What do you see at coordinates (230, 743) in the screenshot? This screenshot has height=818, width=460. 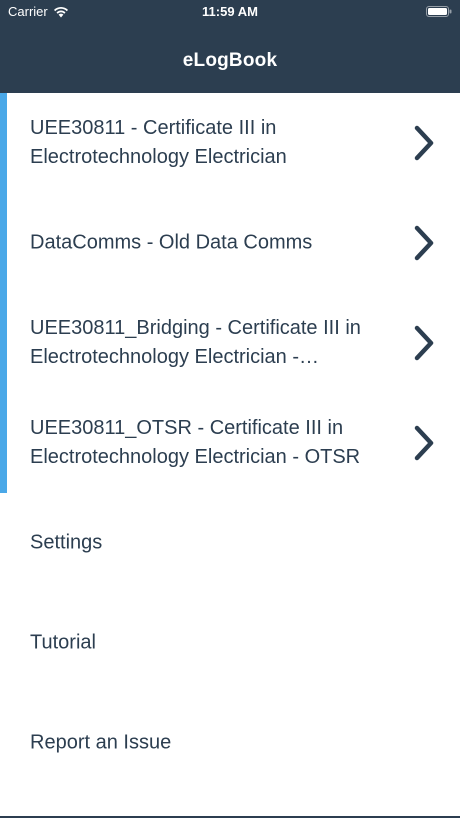 I see `menu-item-report-issue: Report an Issue` at bounding box center [230, 743].